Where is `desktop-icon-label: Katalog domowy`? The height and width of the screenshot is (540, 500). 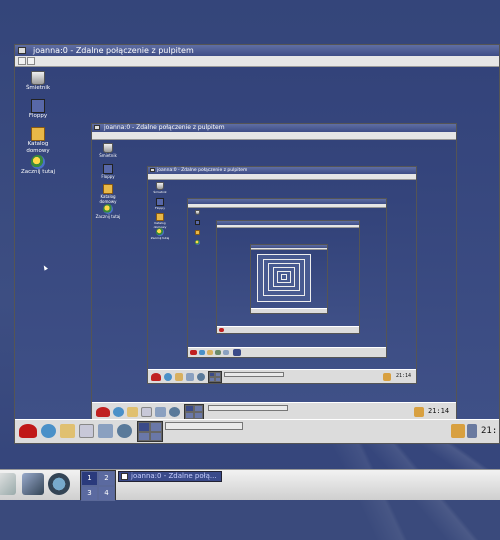 desktop-icon-label: Katalog domowy is located at coordinates (108, 199).